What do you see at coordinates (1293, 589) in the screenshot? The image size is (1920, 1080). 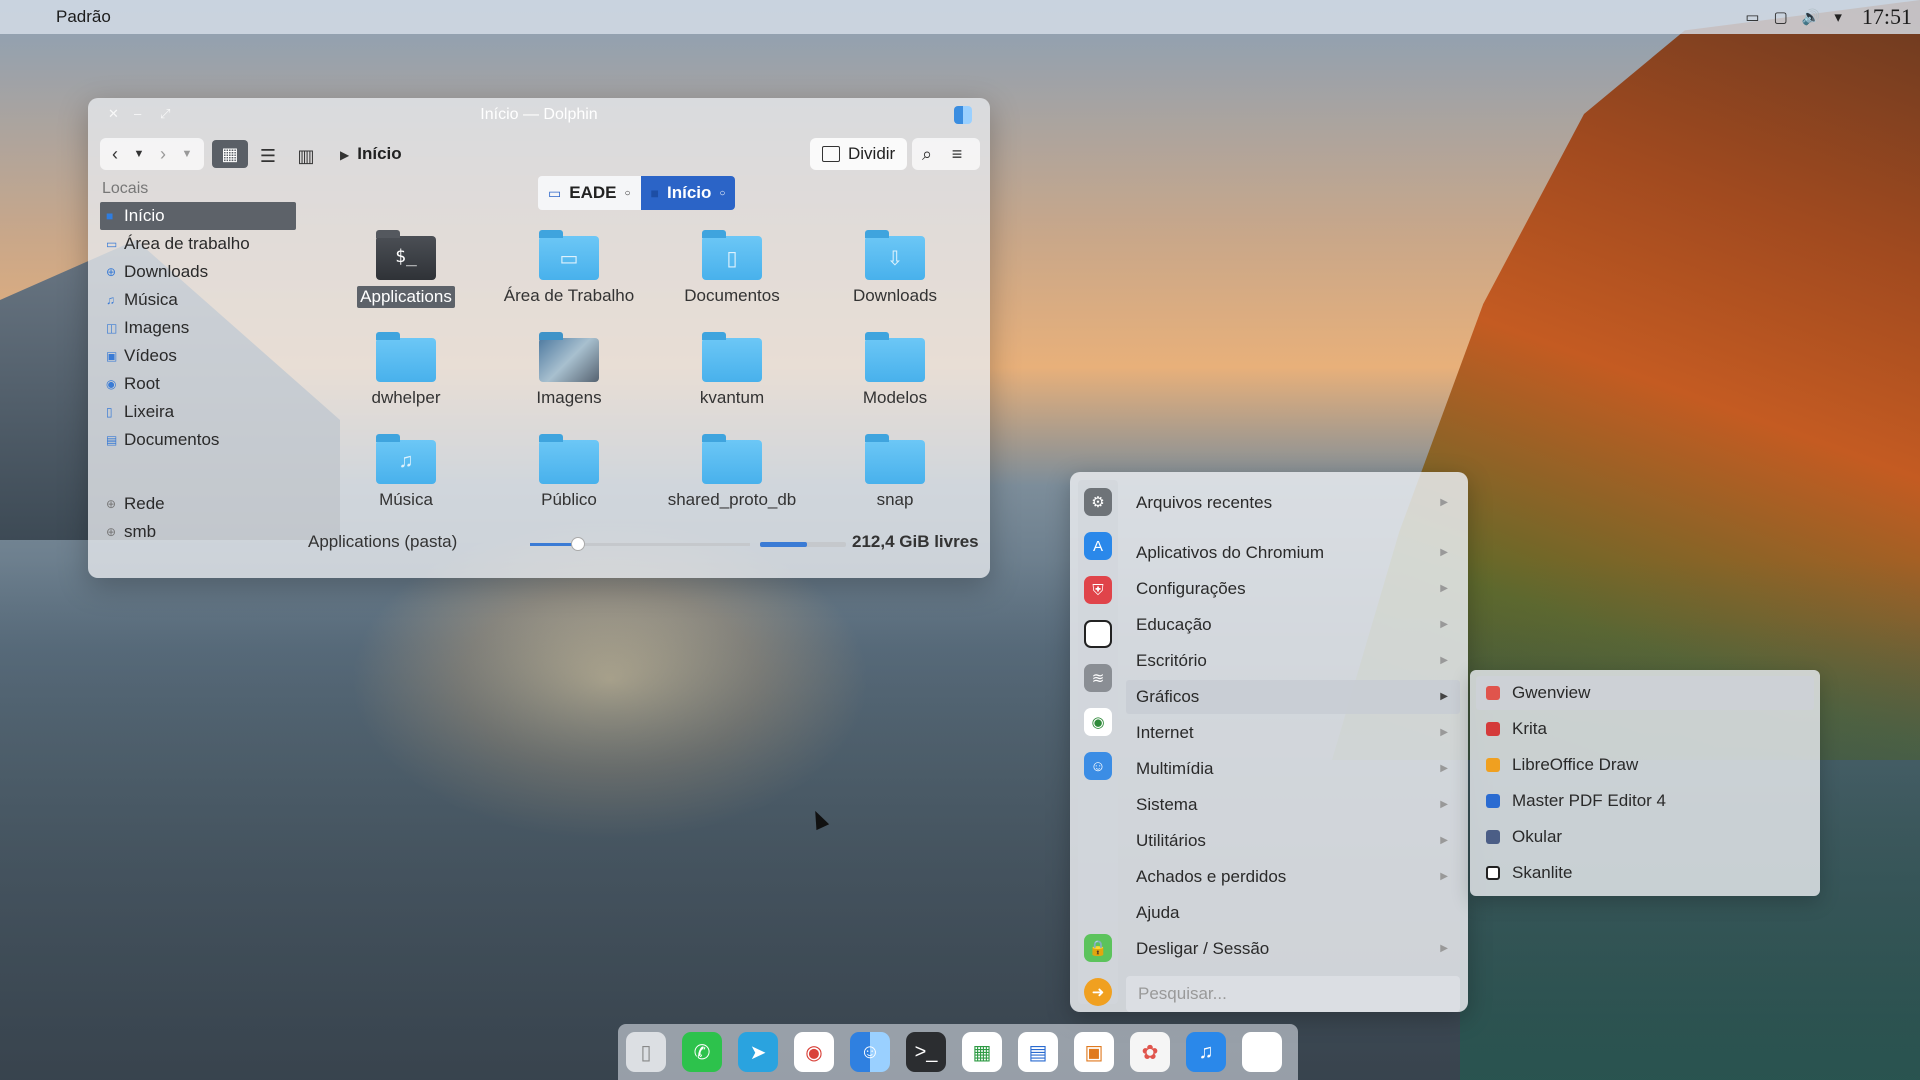 I see `menu-item-configuracoes: Configurações ▶` at bounding box center [1293, 589].